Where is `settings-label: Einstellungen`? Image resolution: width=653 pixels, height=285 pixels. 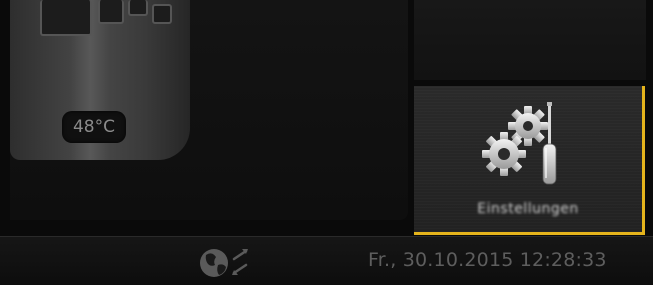 settings-label: Einstellungen is located at coordinates (528, 209).